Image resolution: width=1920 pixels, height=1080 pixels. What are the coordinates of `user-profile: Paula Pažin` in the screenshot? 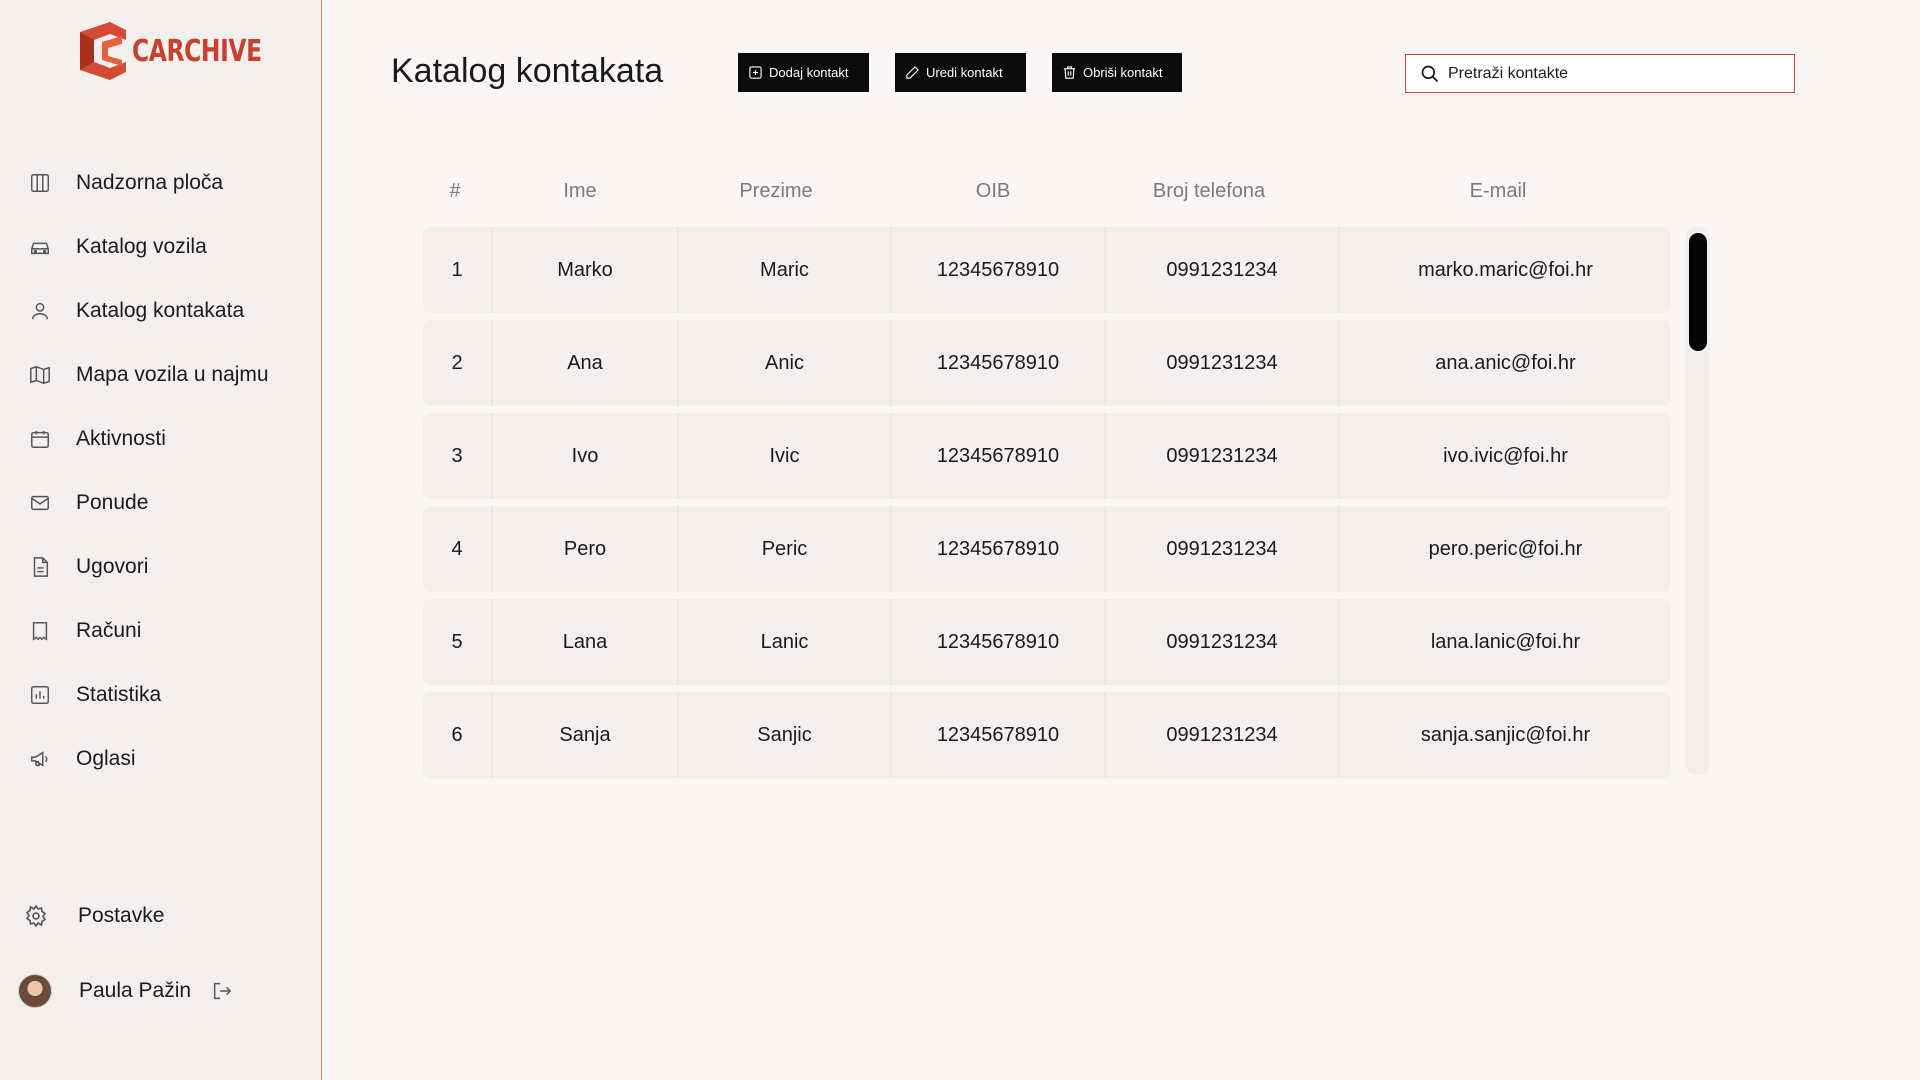 It's located at (125, 991).